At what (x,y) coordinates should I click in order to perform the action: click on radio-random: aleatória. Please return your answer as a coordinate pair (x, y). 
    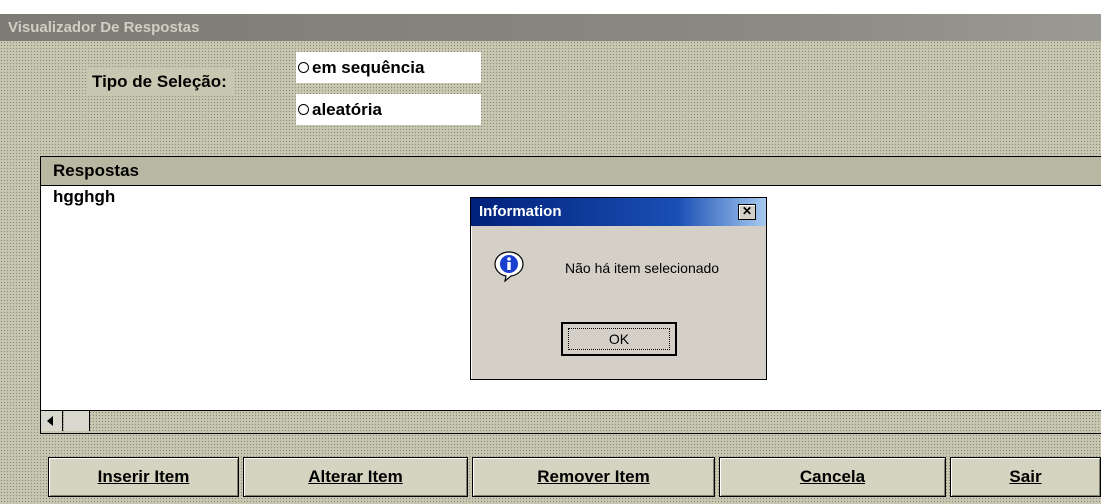
    Looking at the image, I should click on (388, 109).